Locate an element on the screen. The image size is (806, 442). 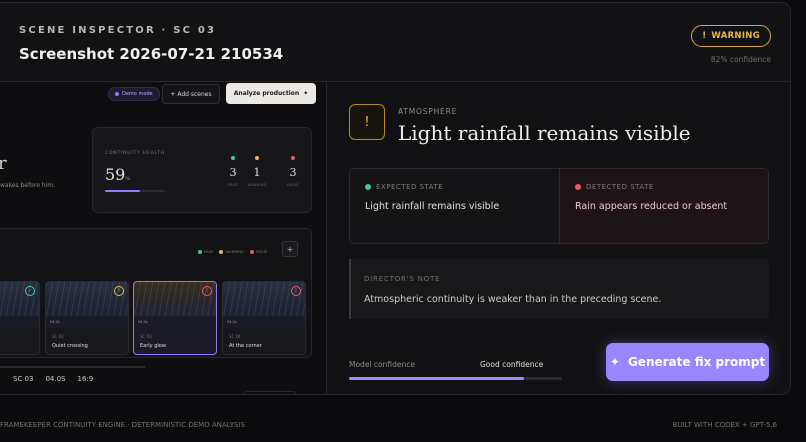
legend-issue: ISSUE is located at coordinates (258, 251).